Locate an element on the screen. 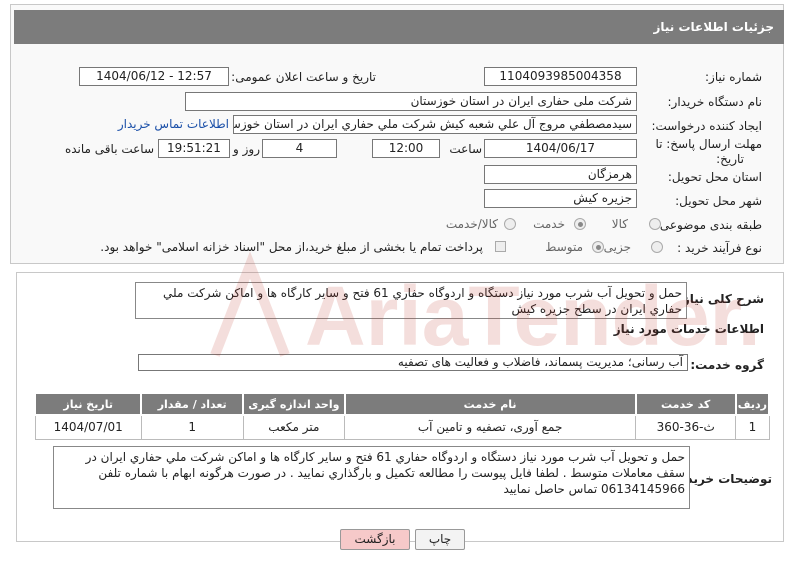  category-radio-goods is located at coordinates (655, 224).